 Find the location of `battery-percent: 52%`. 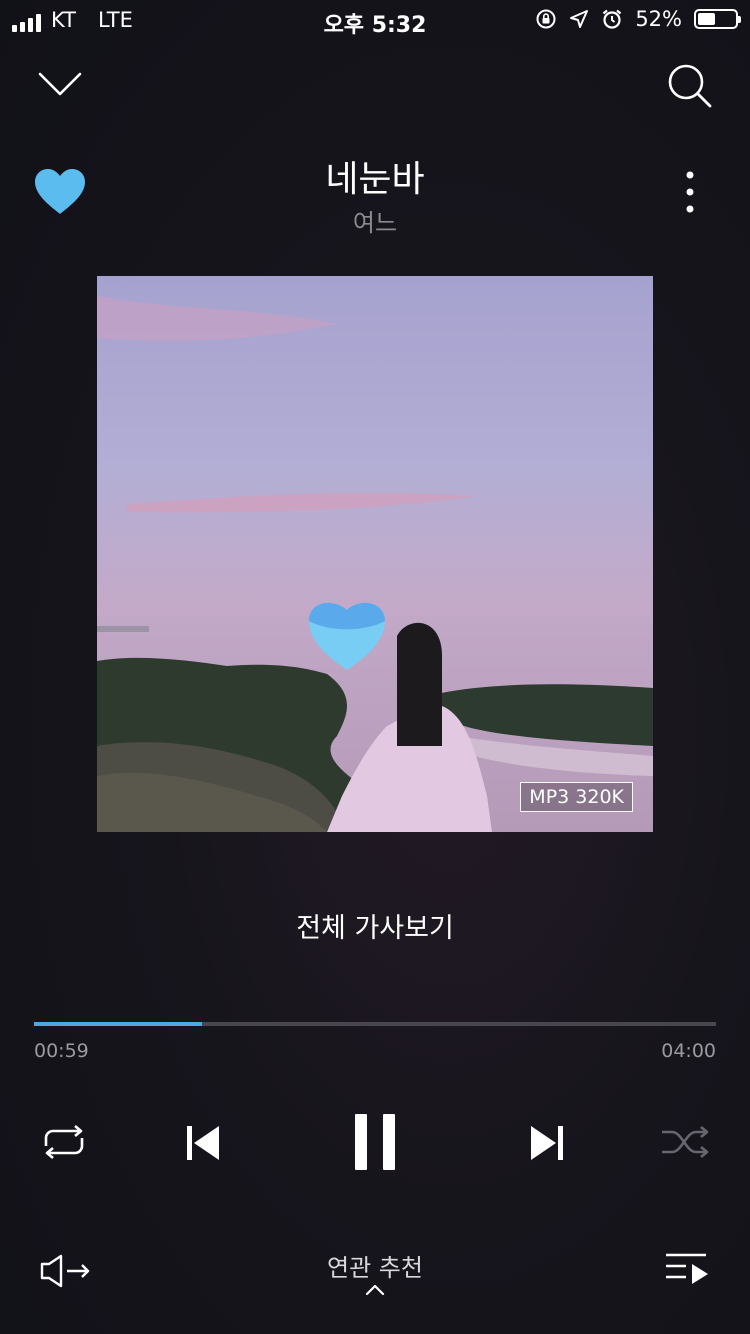

battery-percent: 52% is located at coordinates (658, 19).